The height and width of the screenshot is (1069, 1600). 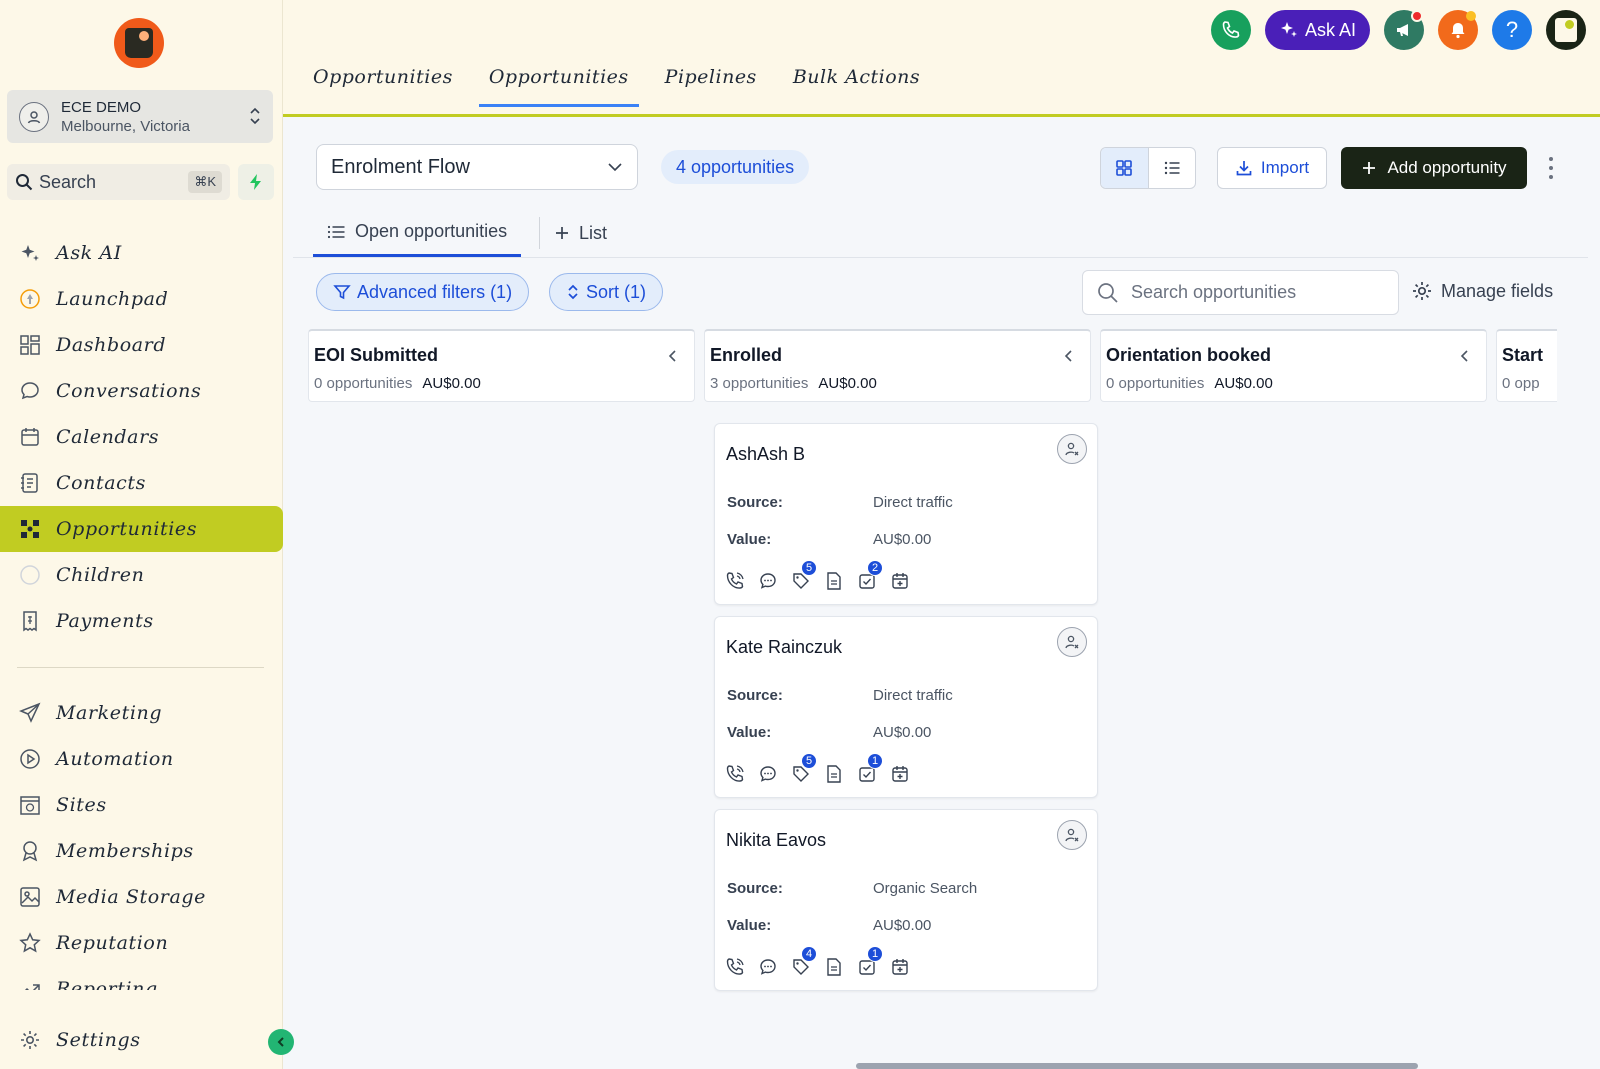 I want to click on bell-icon, so click(x=1458, y=31).